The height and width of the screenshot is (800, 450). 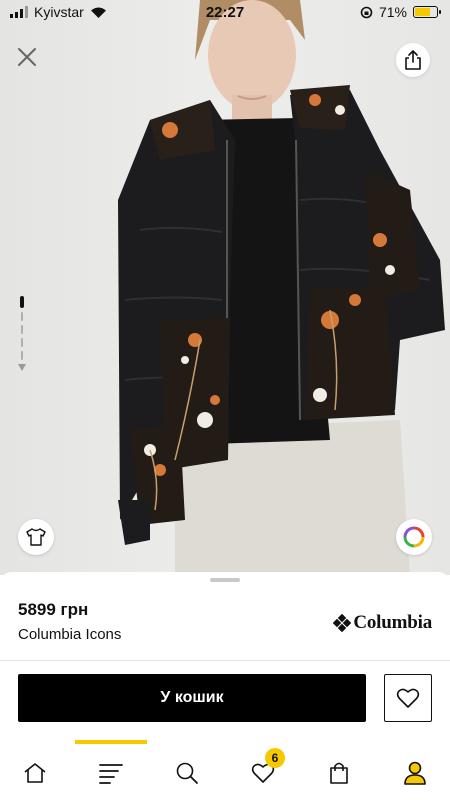 What do you see at coordinates (264, 769) in the screenshot?
I see `tab-favorites: 6` at bounding box center [264, 769].